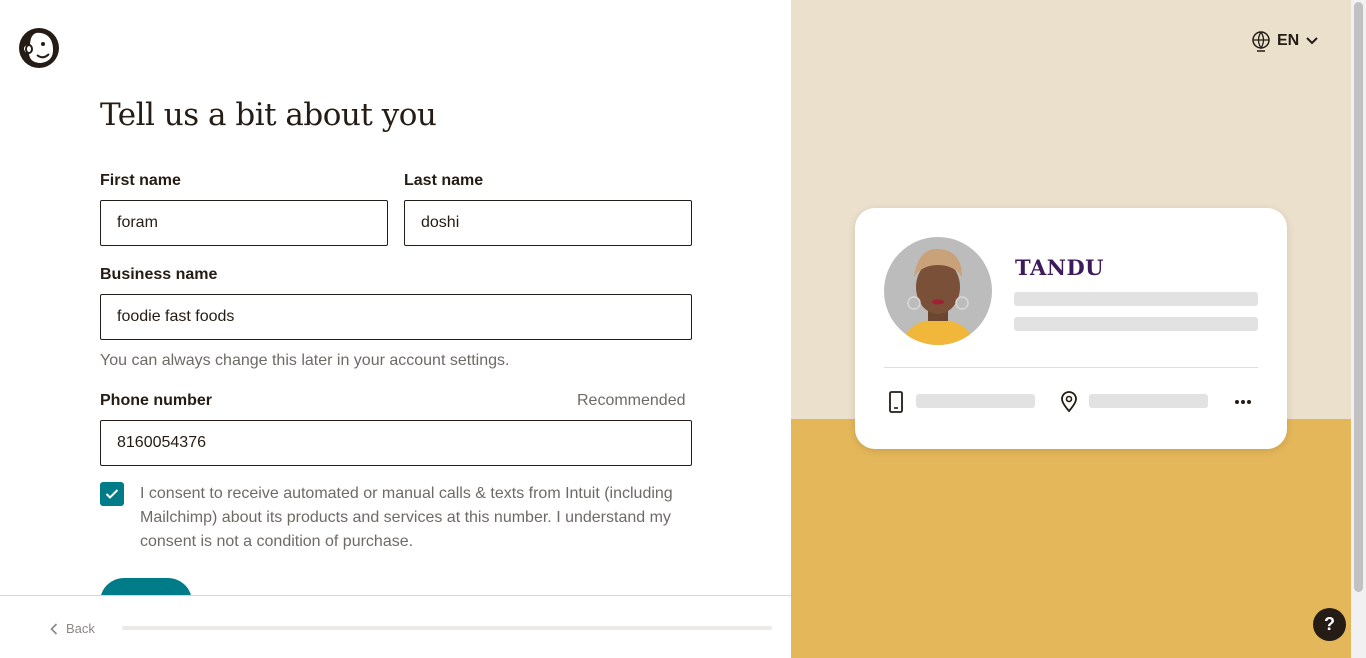 This screenshot has width=1366, height=658. I want to click on first-name-label: First name, so click(140, 180).